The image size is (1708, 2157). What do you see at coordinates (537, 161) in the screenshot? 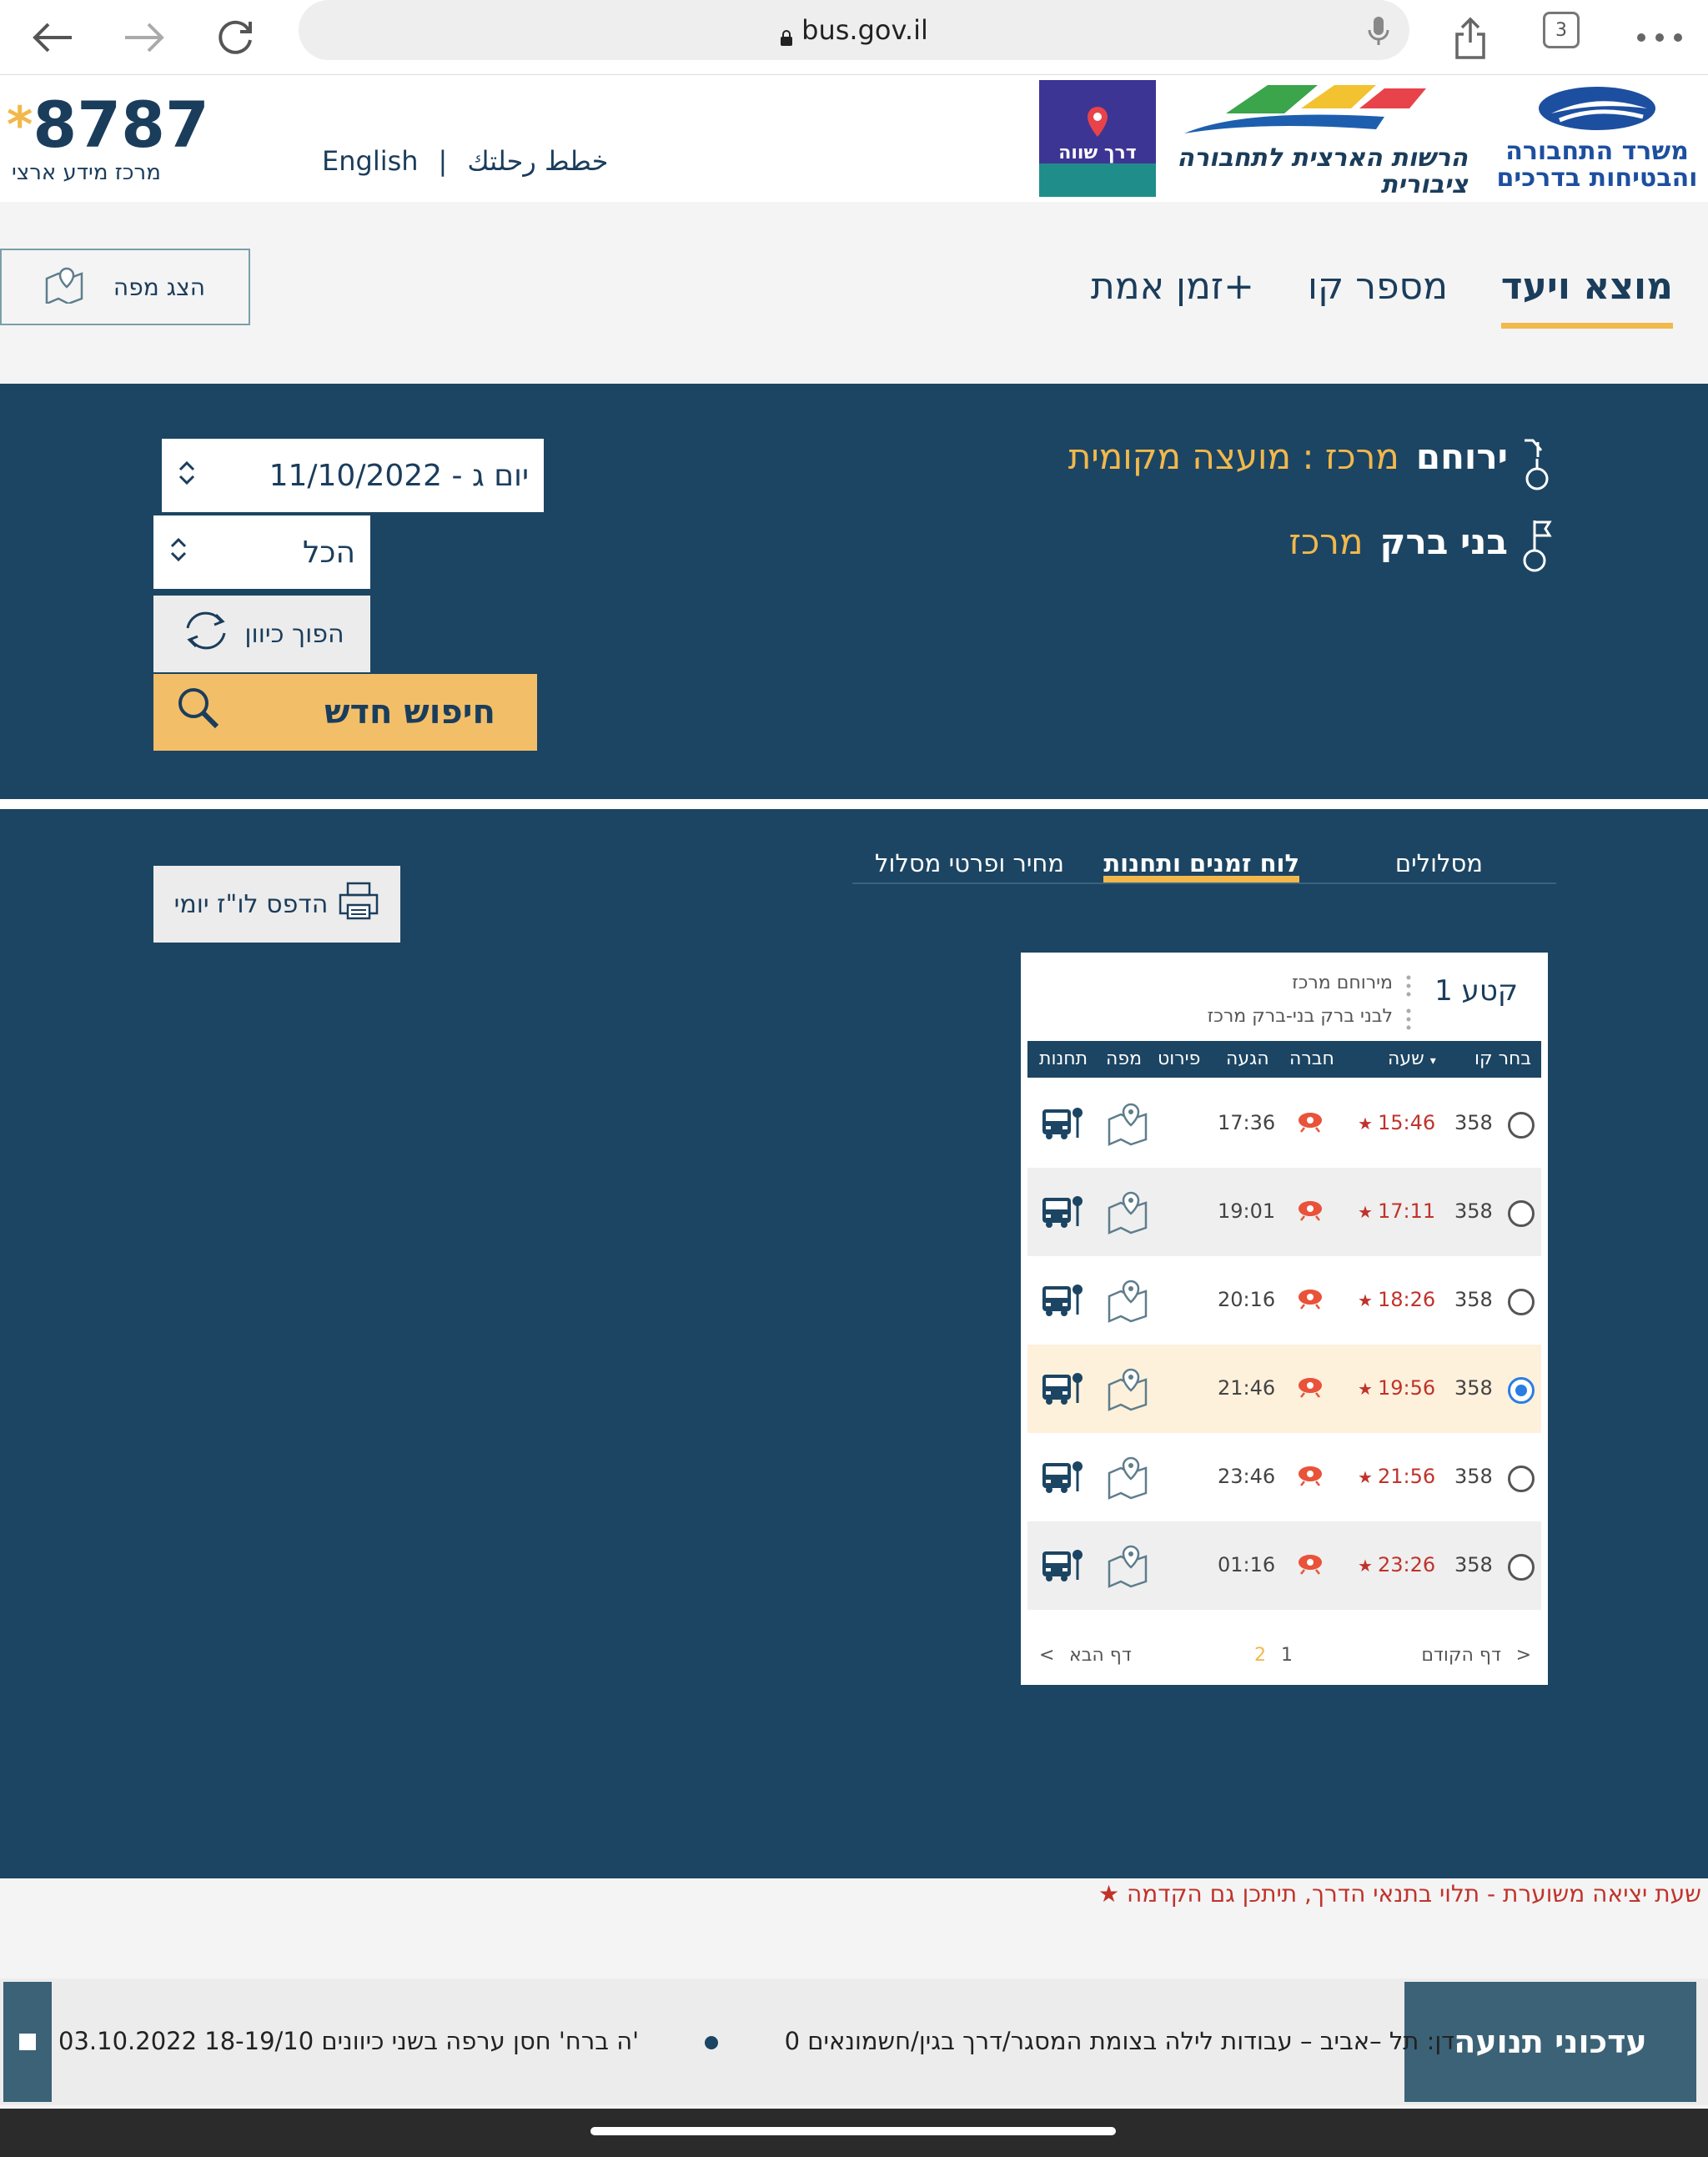
I see `arabic-link: خطط رحلتك` at bounding box center [537, 161].